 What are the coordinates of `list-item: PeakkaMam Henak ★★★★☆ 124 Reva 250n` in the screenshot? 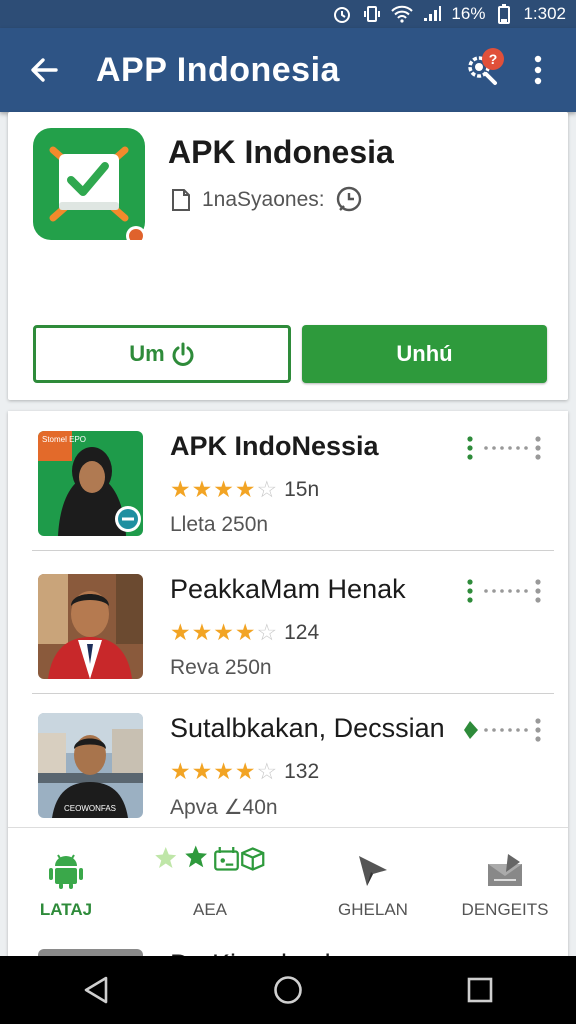 It's located at (288, 624).